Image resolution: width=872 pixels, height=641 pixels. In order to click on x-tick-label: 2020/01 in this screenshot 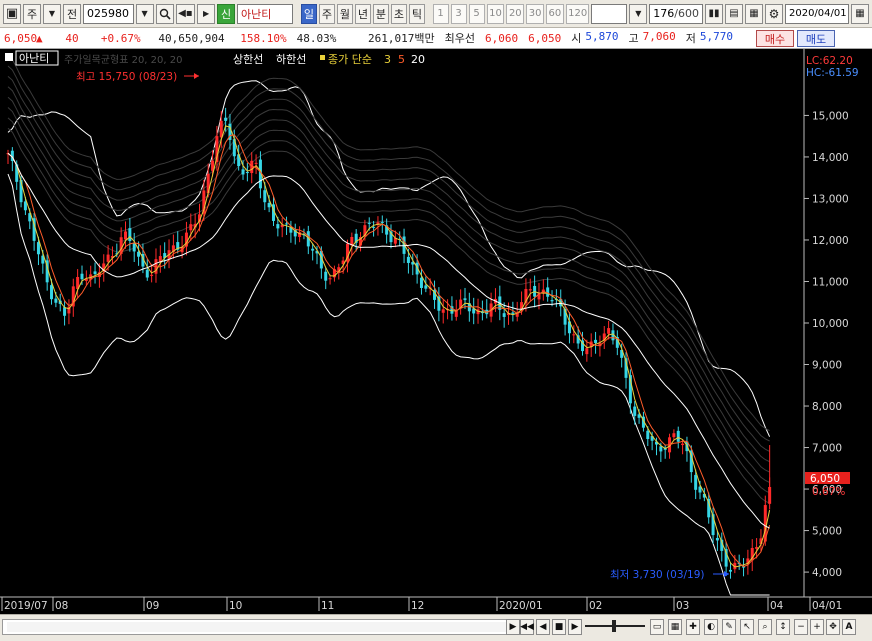, I will do `click(521, 606)`.